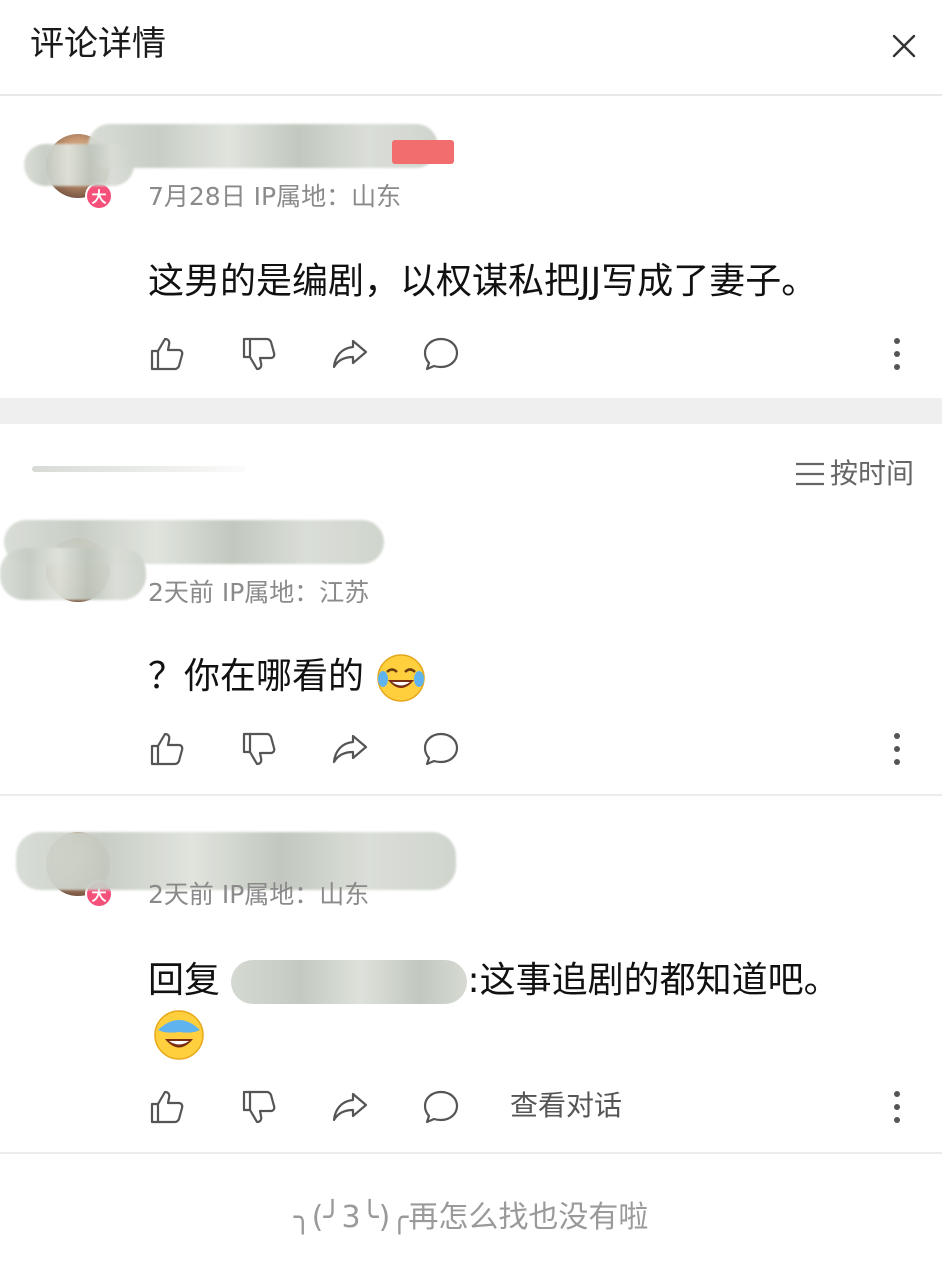  I want to click on mention-redacted, so click(349, 982).